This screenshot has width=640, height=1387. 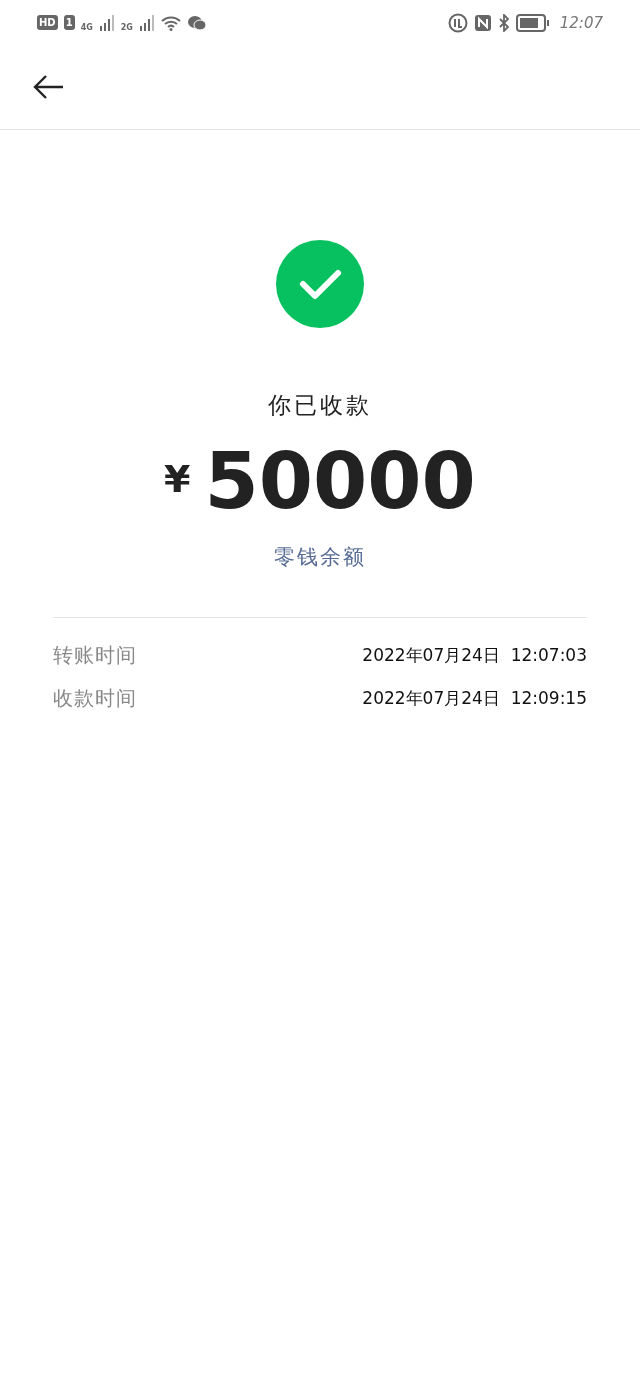 I want to click on chat-icon, so click(x=196, y=22).